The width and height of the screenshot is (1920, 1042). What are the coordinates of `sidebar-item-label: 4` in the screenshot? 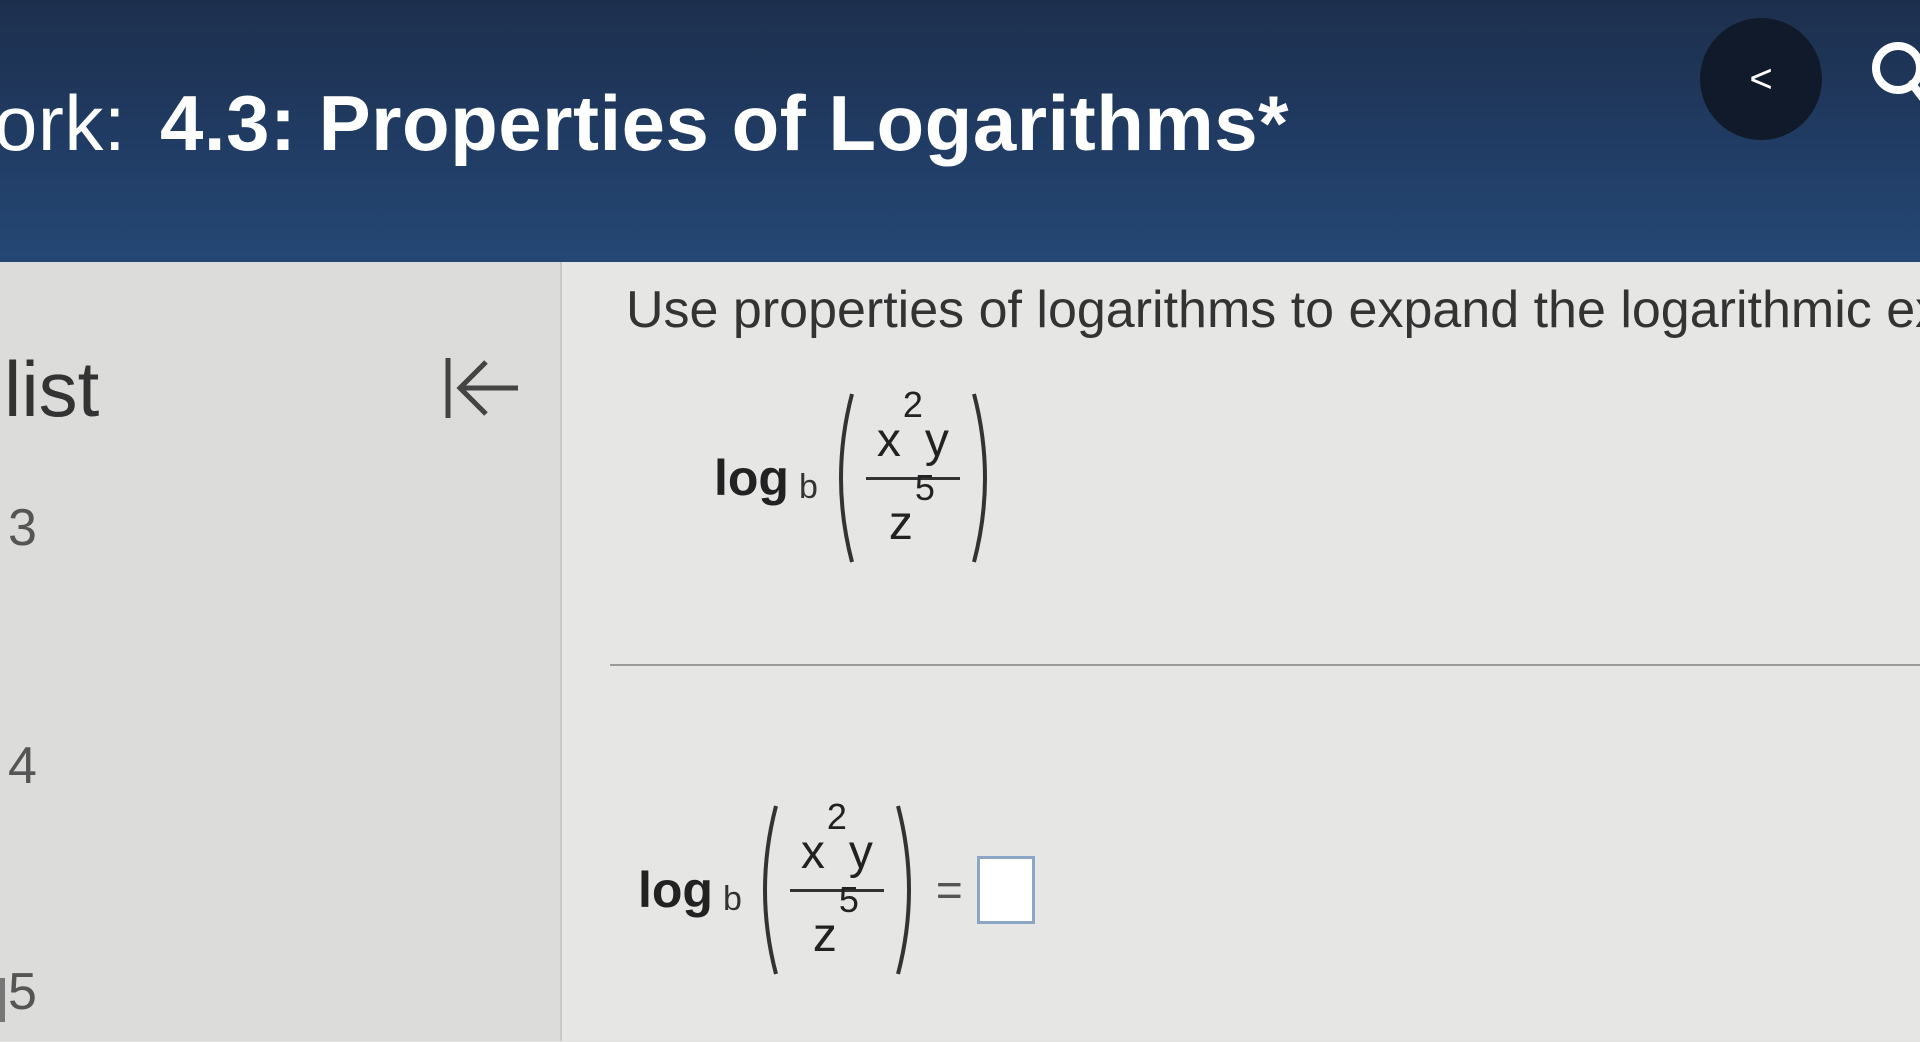 It's located at (22, 766).